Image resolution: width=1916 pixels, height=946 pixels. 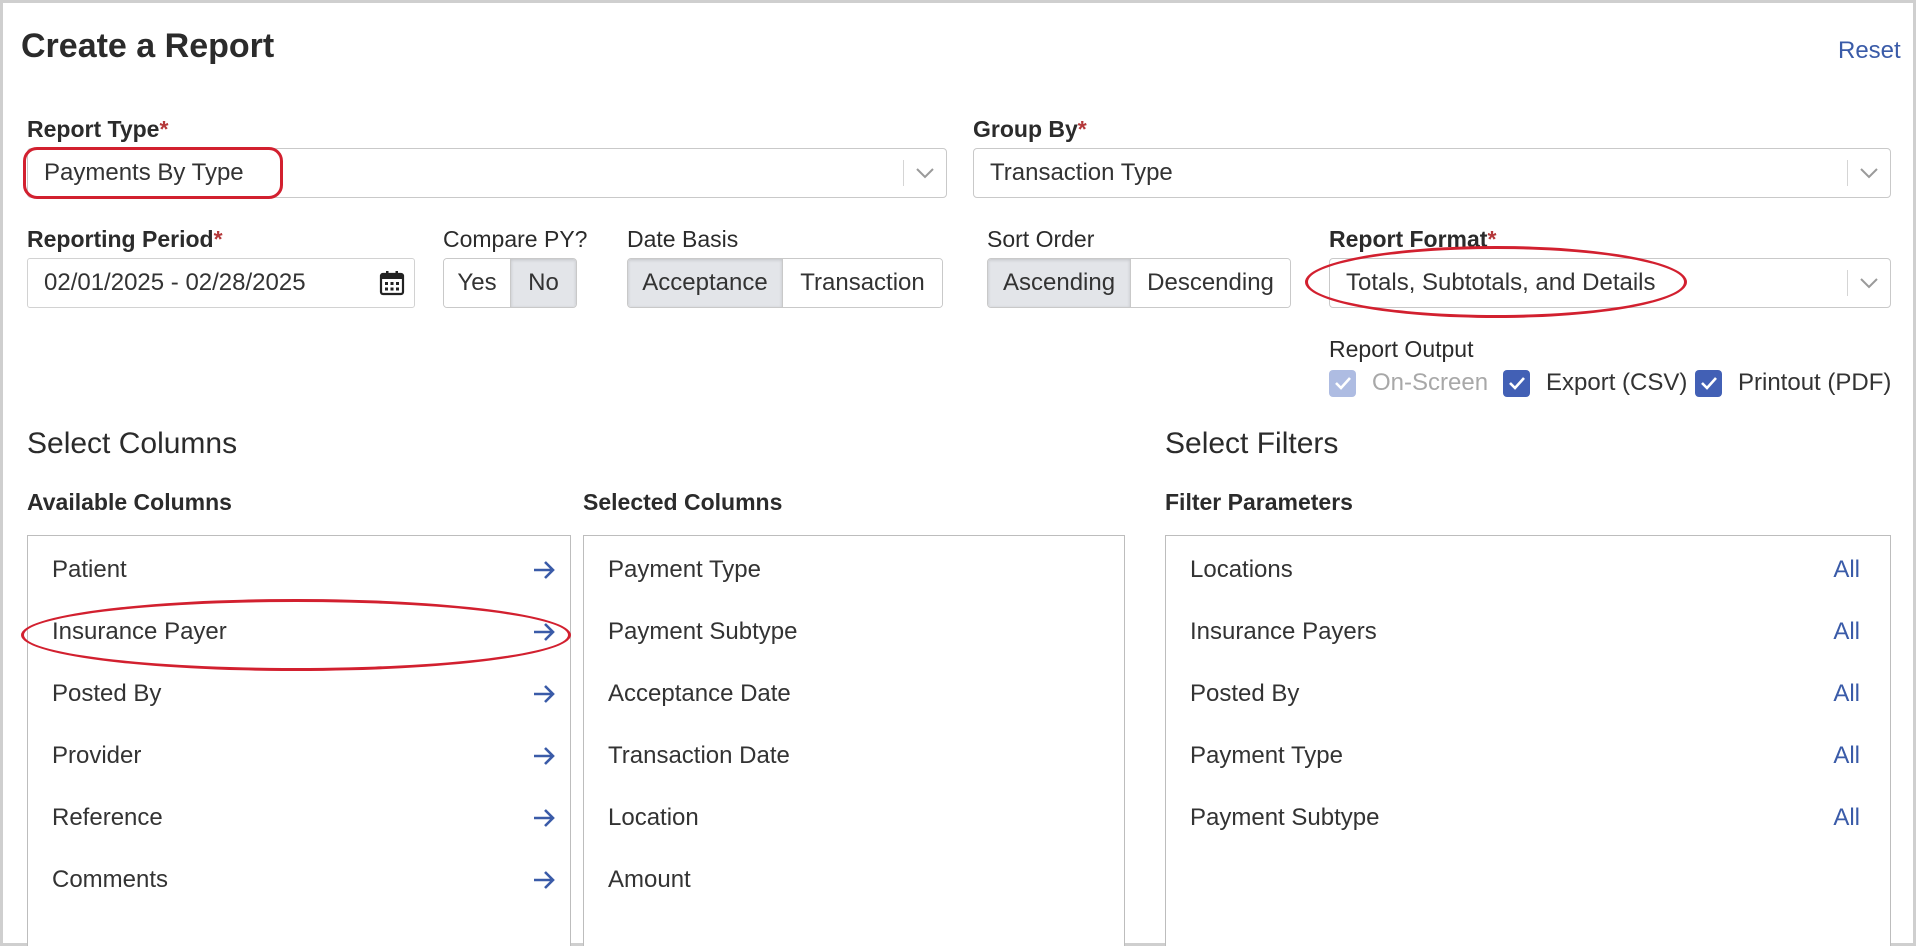 What do you see at coordinates (125, 239) in the screenshot?
I see `reporting-period-label: Reporting Period*` at bounding box center [125, 239].